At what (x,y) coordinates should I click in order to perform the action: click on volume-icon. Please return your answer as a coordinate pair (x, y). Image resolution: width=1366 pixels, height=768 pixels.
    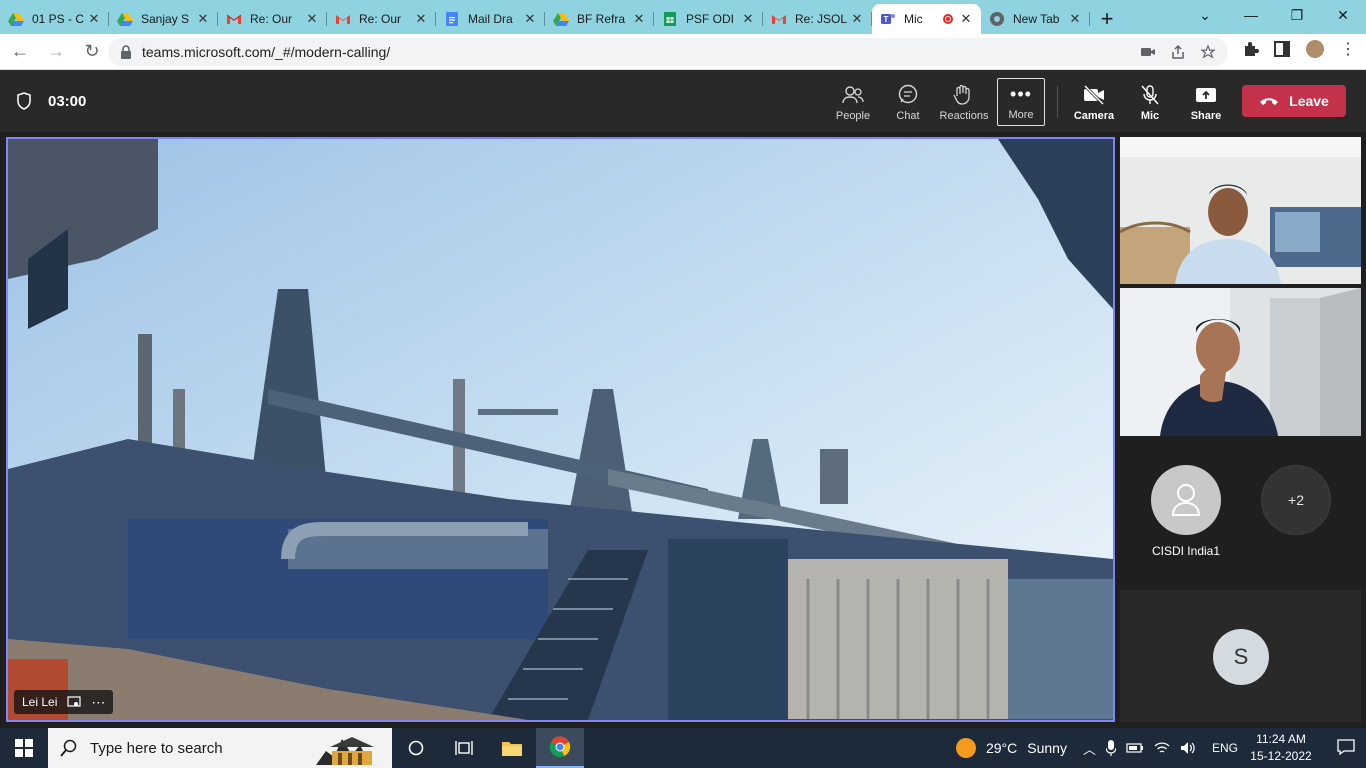
    Looking at the image, I should click on (1188, 748).